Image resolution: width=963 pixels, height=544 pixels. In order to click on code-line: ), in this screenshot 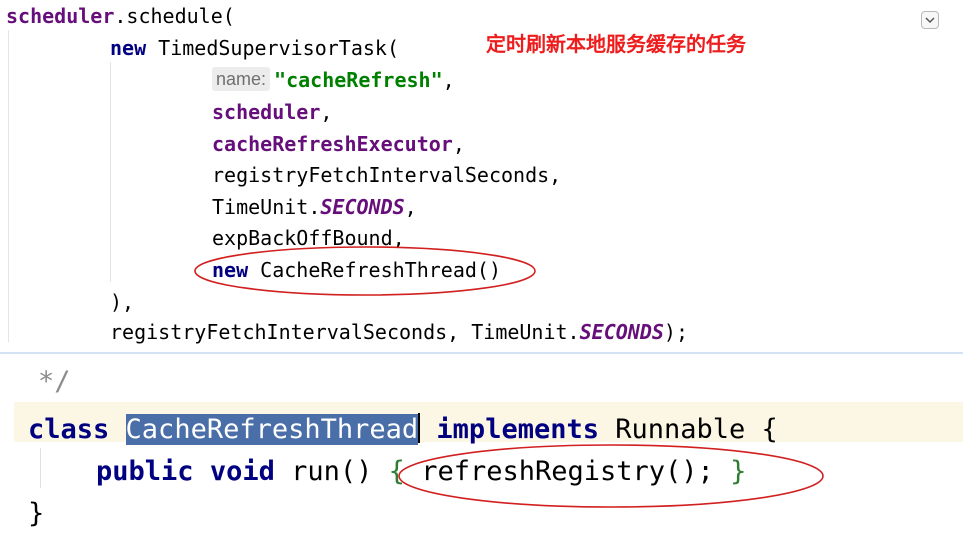, I will do `click(122, 302)`.